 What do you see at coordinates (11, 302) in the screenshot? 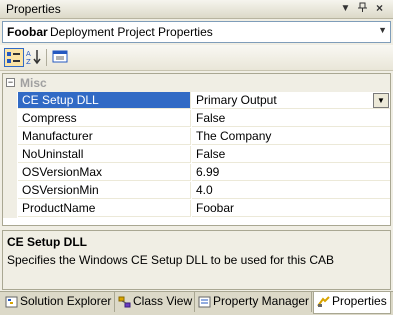
I see `solution-explorer-icon` at bounding box center [11, 302].